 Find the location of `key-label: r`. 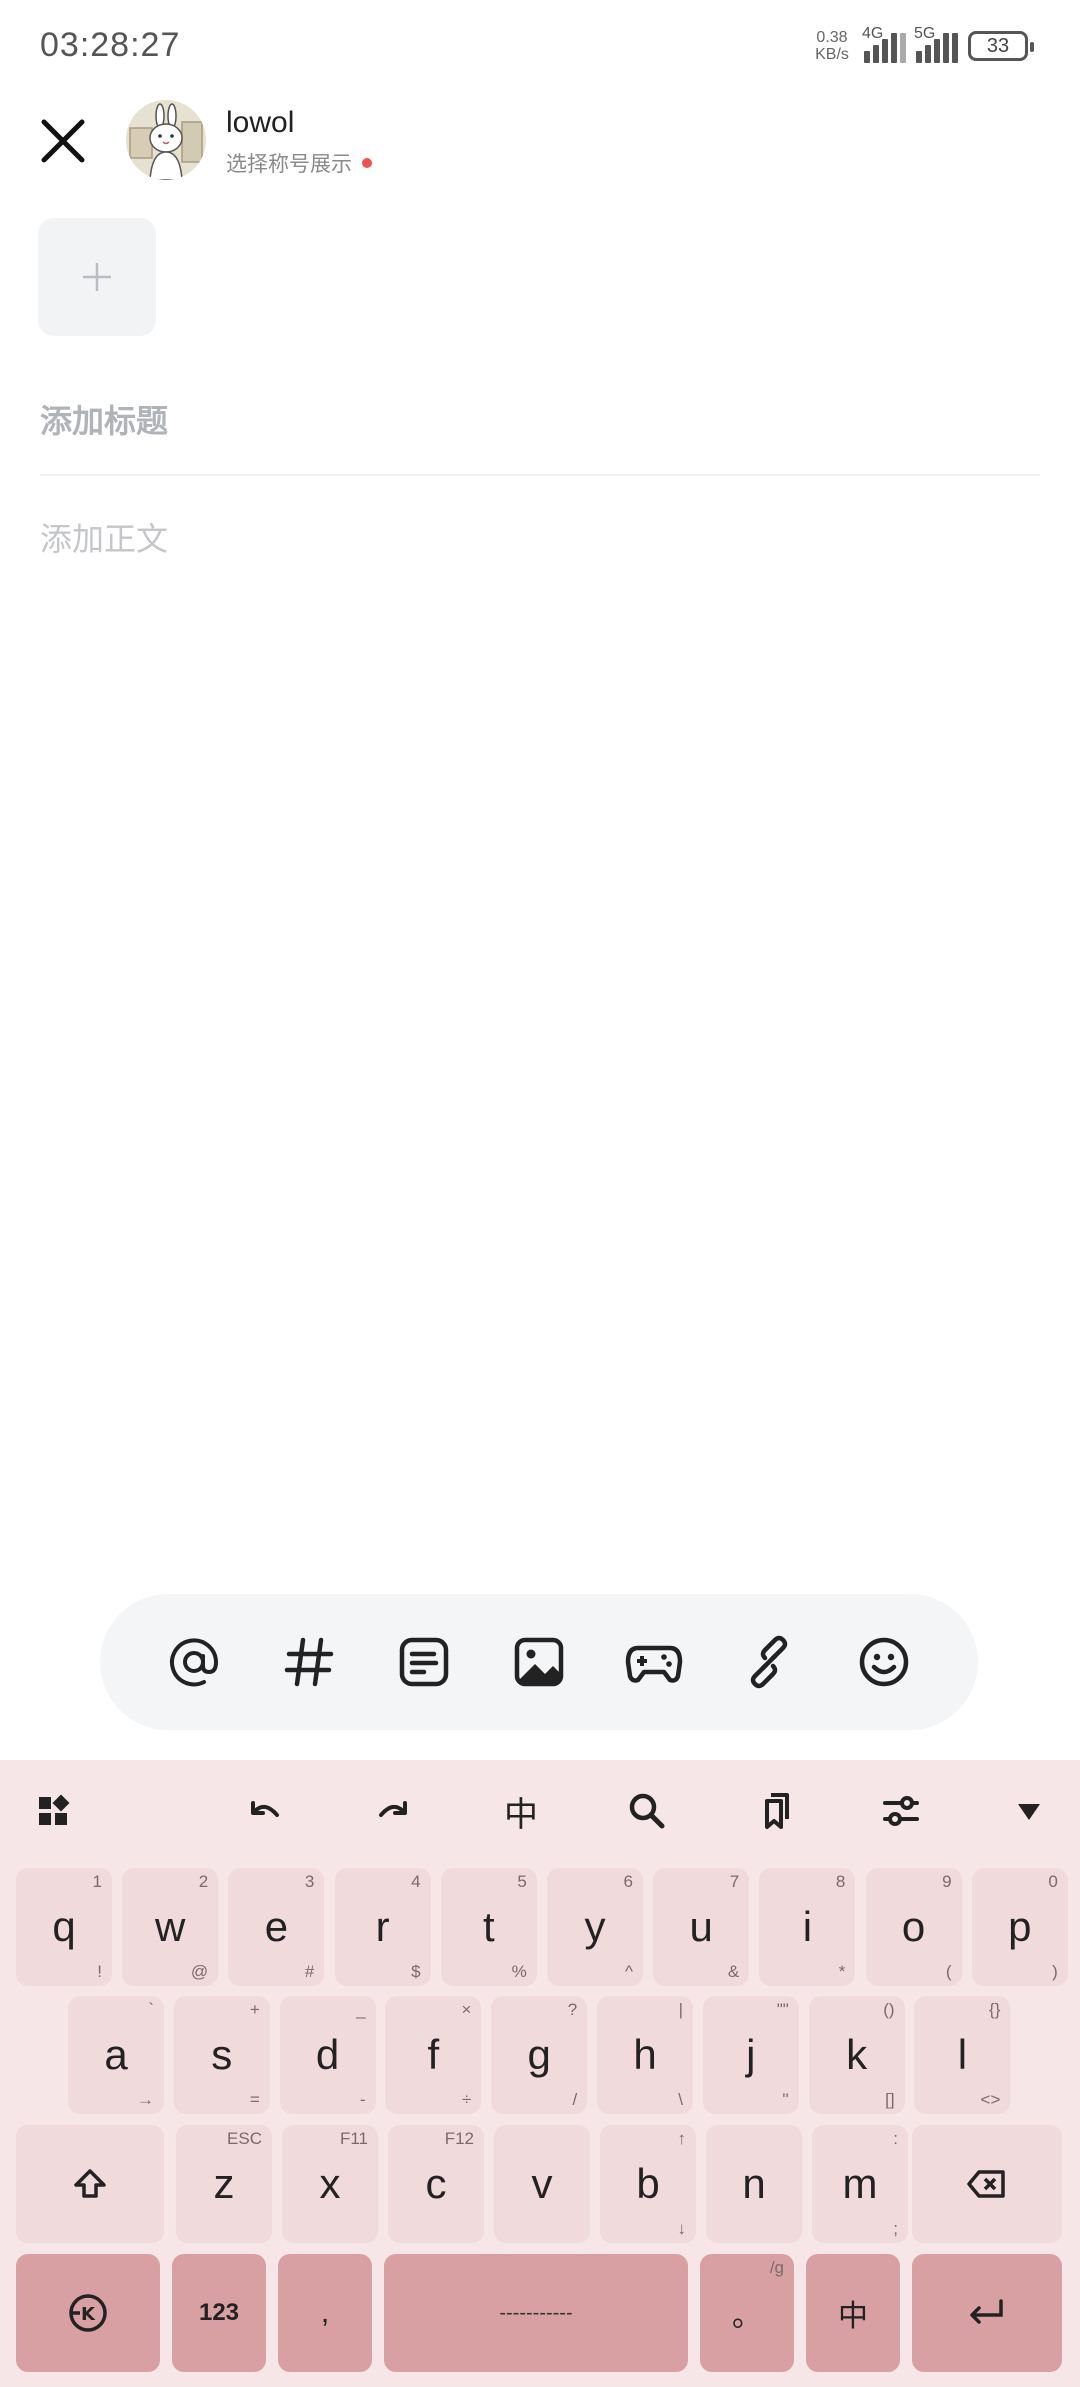

key-label: r is located at coordinates (382, 1926).